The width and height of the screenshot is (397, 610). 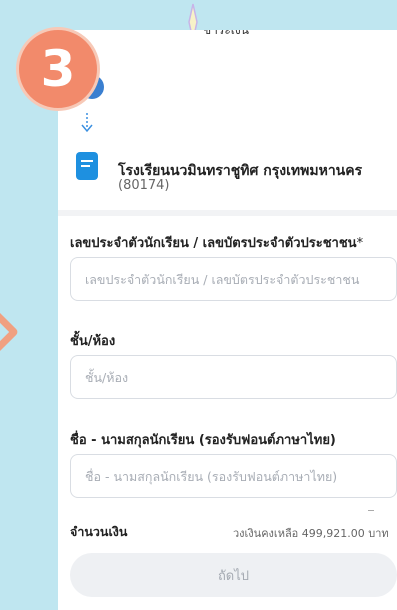 What do you see at coordinates (371, 510) in the screenshot?
I see `minus-mark` at bounding box center [371, 510].